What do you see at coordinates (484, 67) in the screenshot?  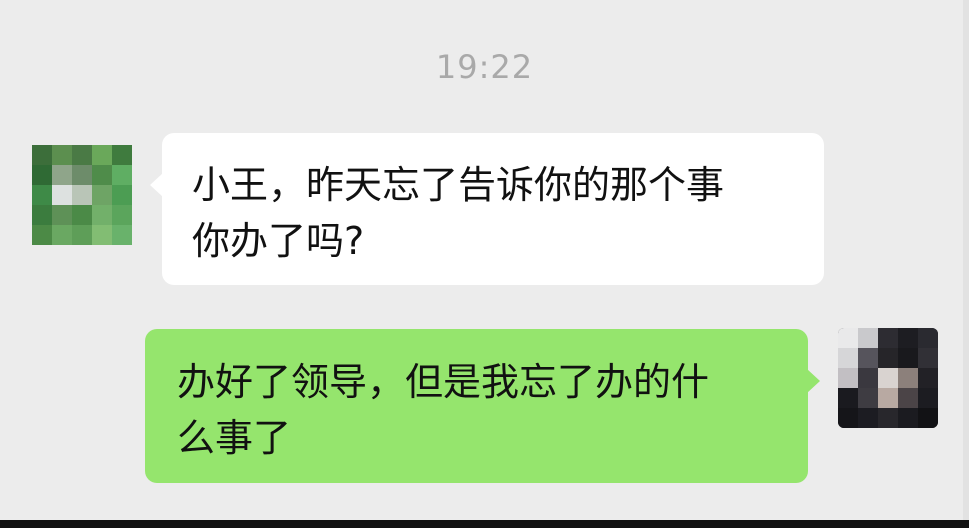 I see `message-timestamp: 19:22` at bounding box center [484, 67].